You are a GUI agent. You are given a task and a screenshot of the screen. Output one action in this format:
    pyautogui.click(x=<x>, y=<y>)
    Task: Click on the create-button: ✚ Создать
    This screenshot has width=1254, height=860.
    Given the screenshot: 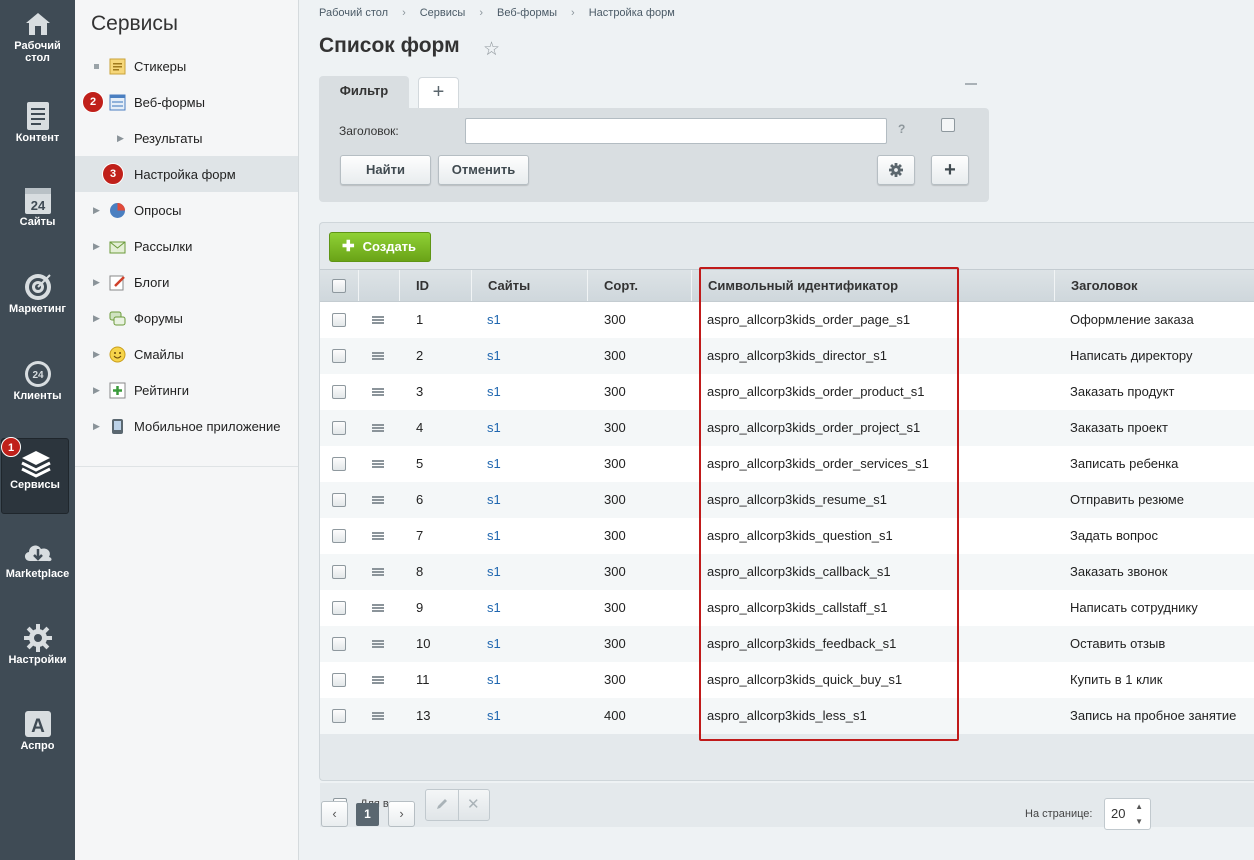 What is the action you would take?
    pyautogui.click(x=380, y=247)
    